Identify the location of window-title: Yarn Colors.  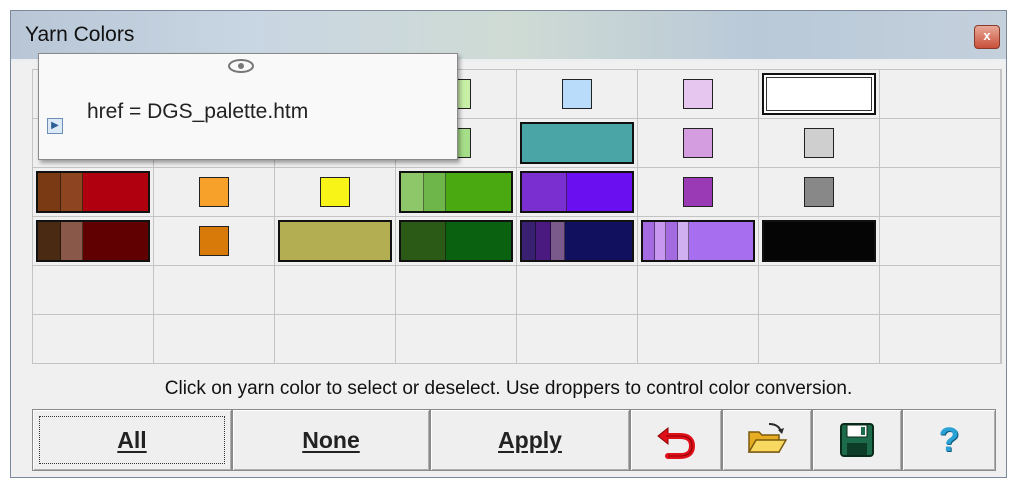
(80, 34).